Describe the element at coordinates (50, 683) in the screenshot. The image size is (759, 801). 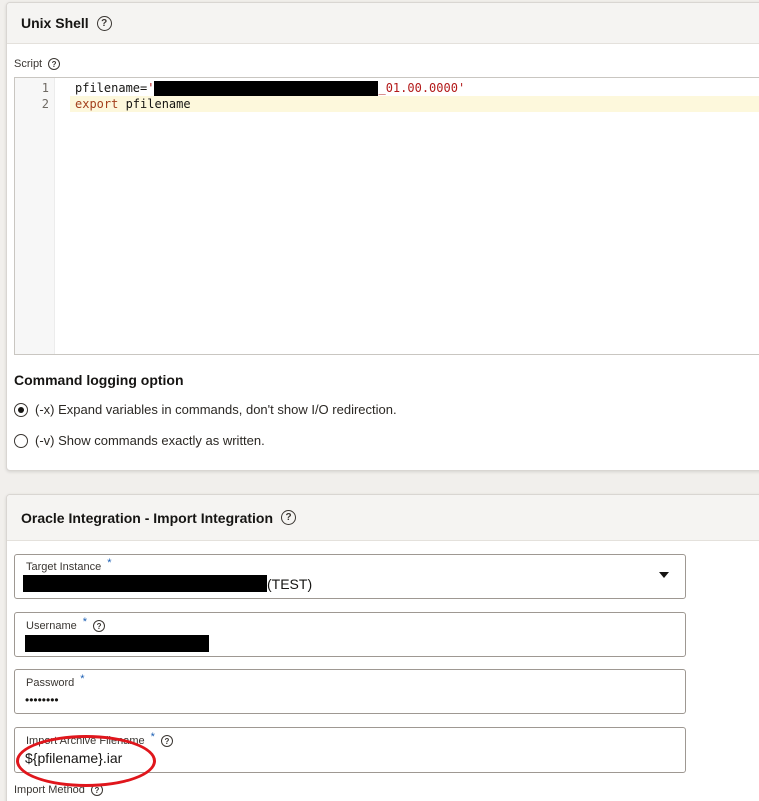
I see `field-label-text: Password` at that location.